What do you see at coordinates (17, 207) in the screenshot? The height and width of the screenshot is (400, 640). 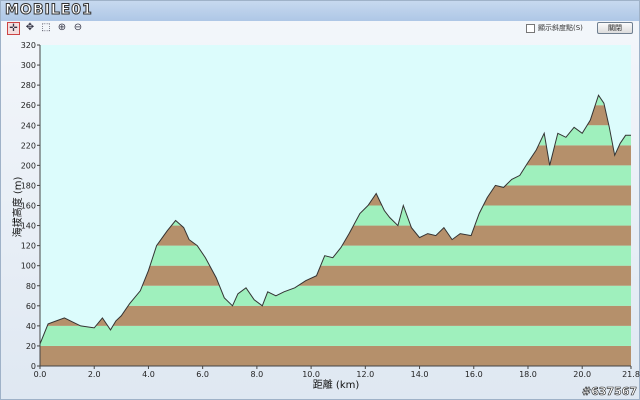 I see `y-axis-title: 海拔高度 (m)` at bounding box center [17, 207].